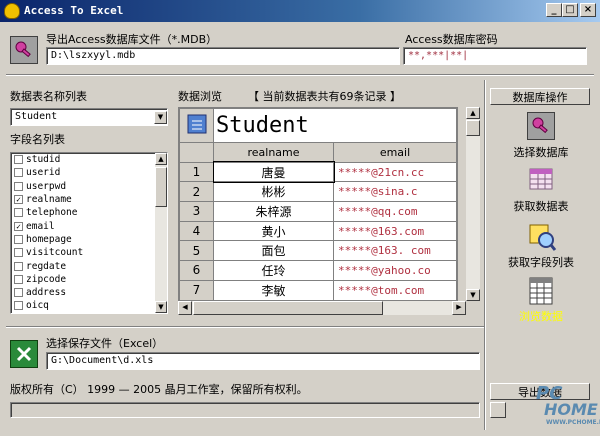 The width and height of the screenshot is (600, 436). What do you see at coordinates (570, 10) in the screenshot?
I see `maximize-button: □` at bounding box center [570, 10].